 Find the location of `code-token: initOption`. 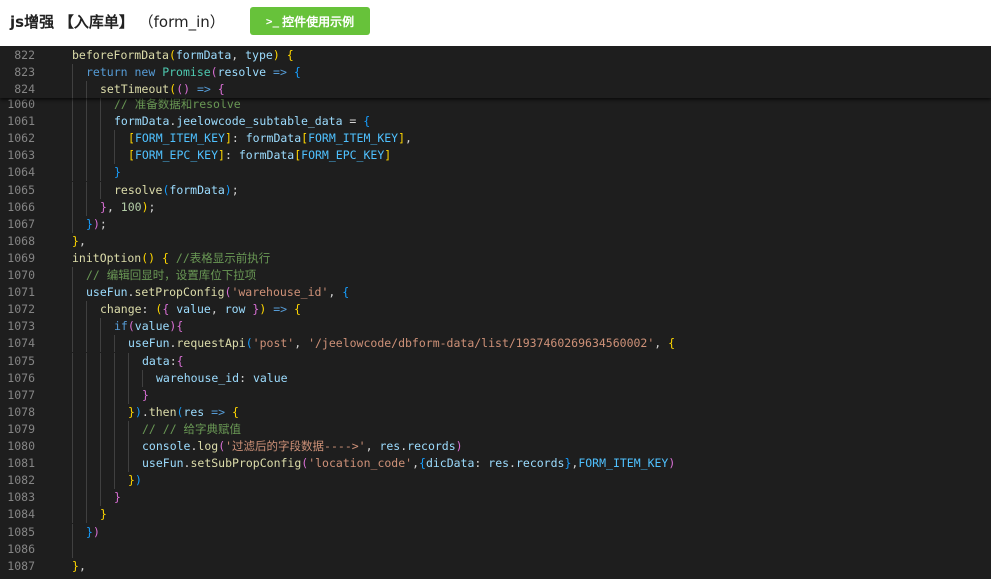

code-token: initOption is located at coordinates (107, 257).